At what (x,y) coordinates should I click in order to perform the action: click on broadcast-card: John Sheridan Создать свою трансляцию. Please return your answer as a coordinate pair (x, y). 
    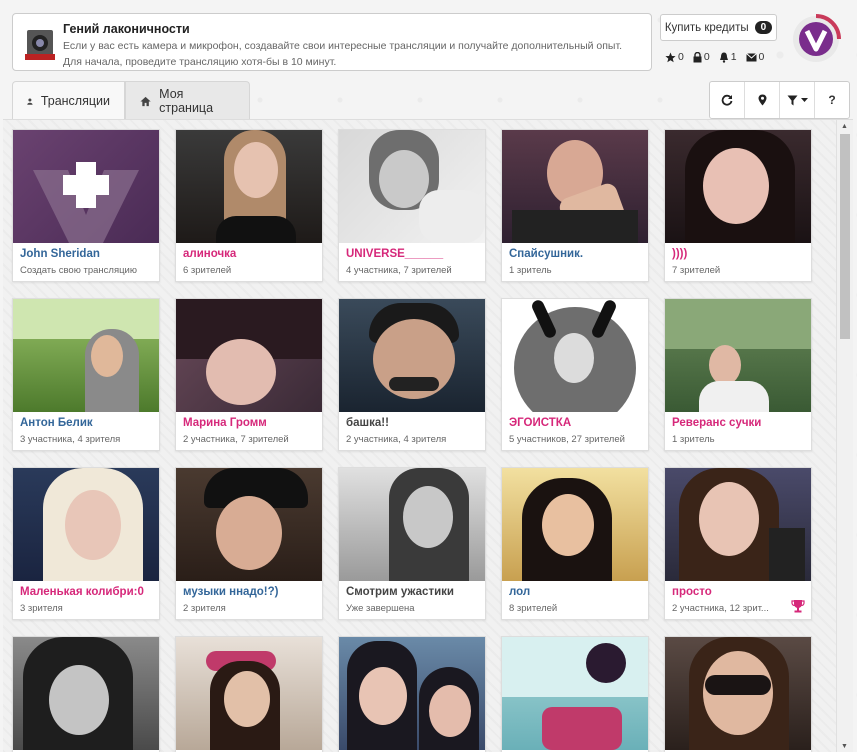
    Looking at the image, I should click on (86, 205).